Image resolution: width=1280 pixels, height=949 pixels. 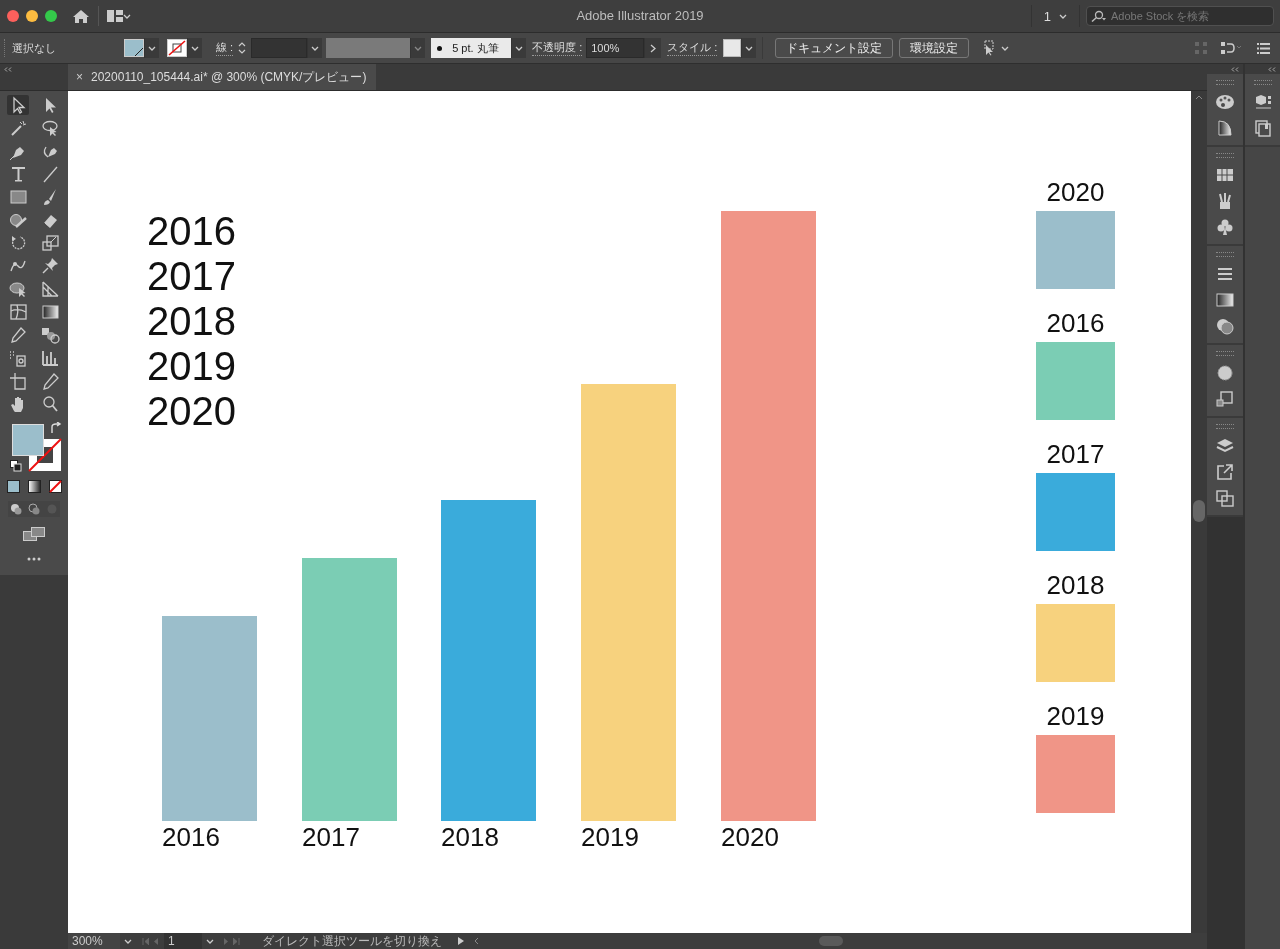 What do you see at coordinates (50, 404) in the screenshot?
I see `zoom-icon` at bounding box center [50, 404].